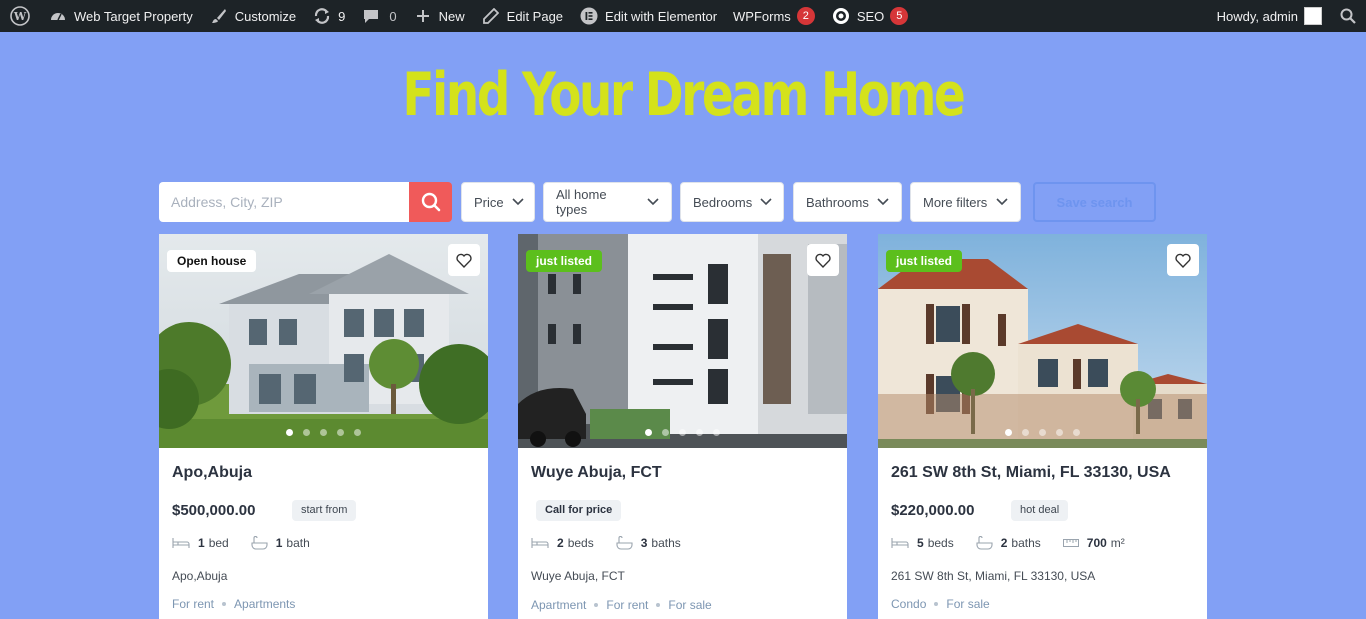 This screenshot has width=1366, height=619. Describe the element at coordinates (899, 16) in the screenshot. I see `seo-count-badge: 5` at that location.